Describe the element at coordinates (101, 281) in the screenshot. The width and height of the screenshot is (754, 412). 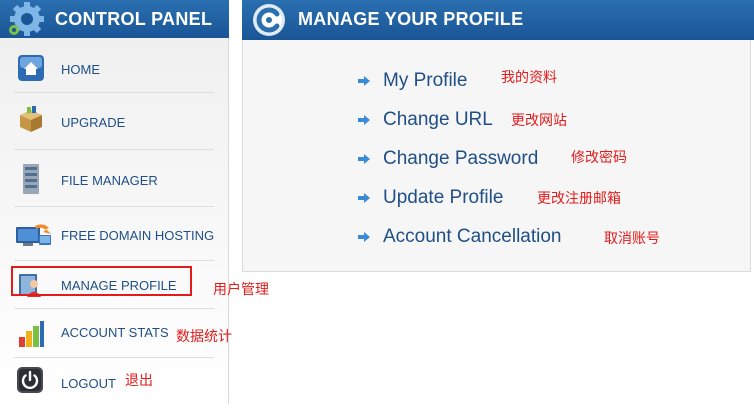
I see `manage-profile-highlight` at that location.